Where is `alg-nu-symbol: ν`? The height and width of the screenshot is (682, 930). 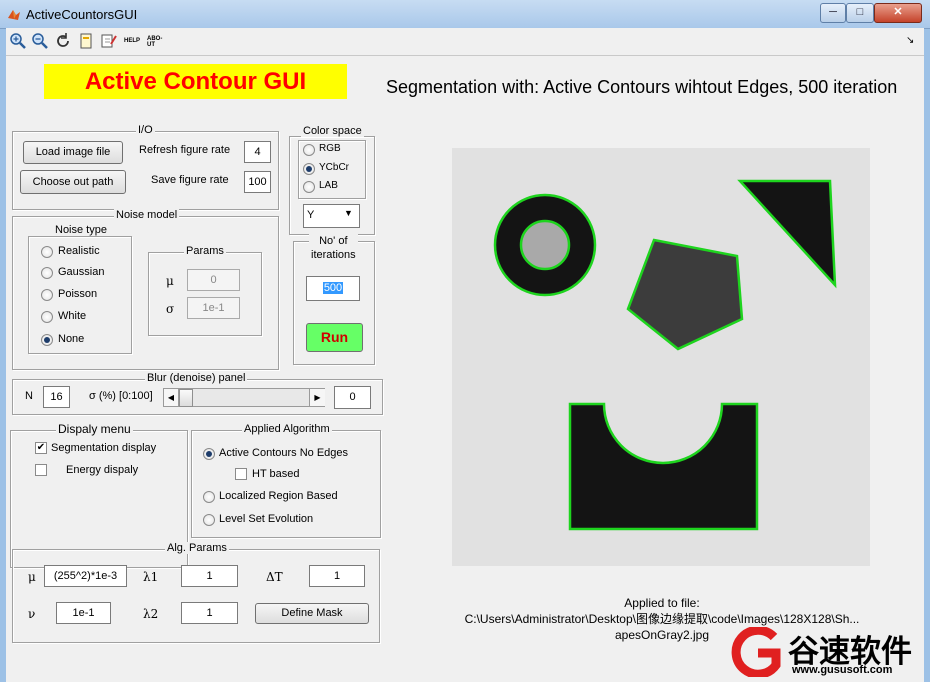 alg-nu-symbol: ν is located at coordinates (32, 614).